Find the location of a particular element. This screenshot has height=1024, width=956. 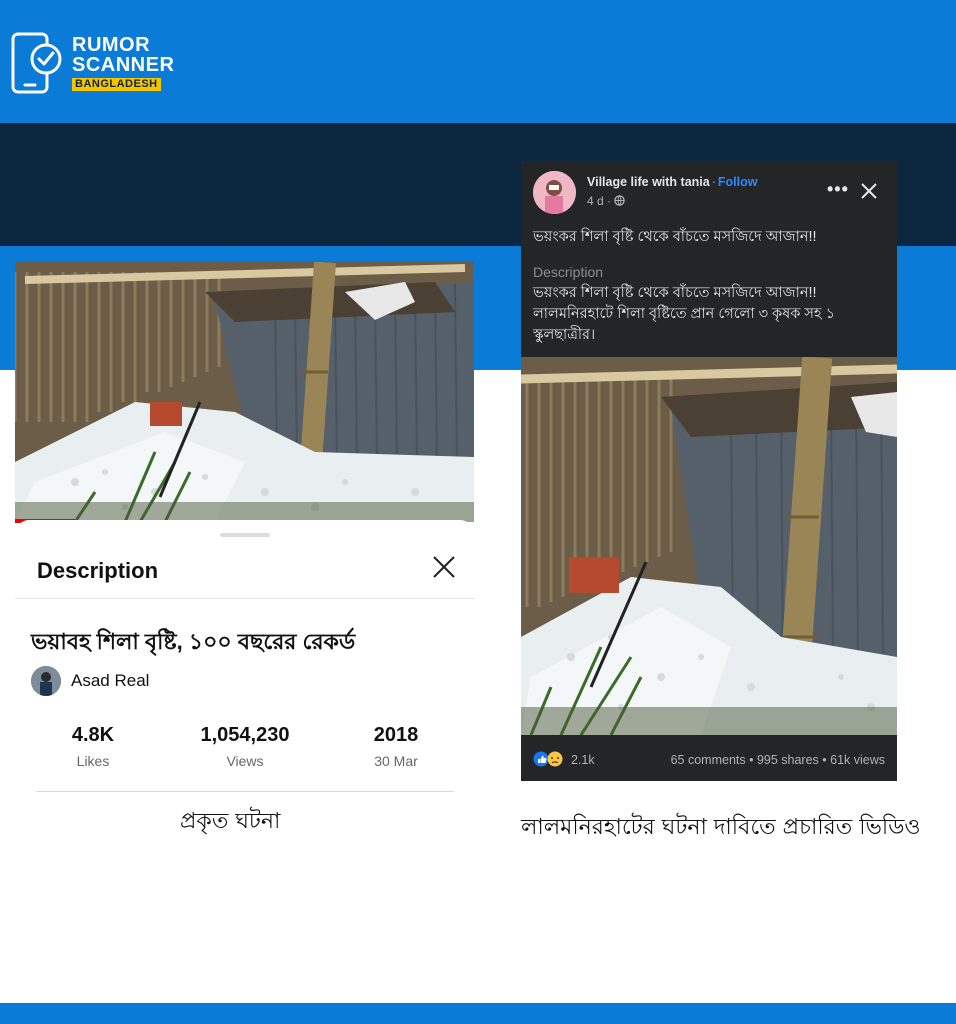

post-stats: 65 comments • 995 shares • 61k views is located at coordinates (778, 760).